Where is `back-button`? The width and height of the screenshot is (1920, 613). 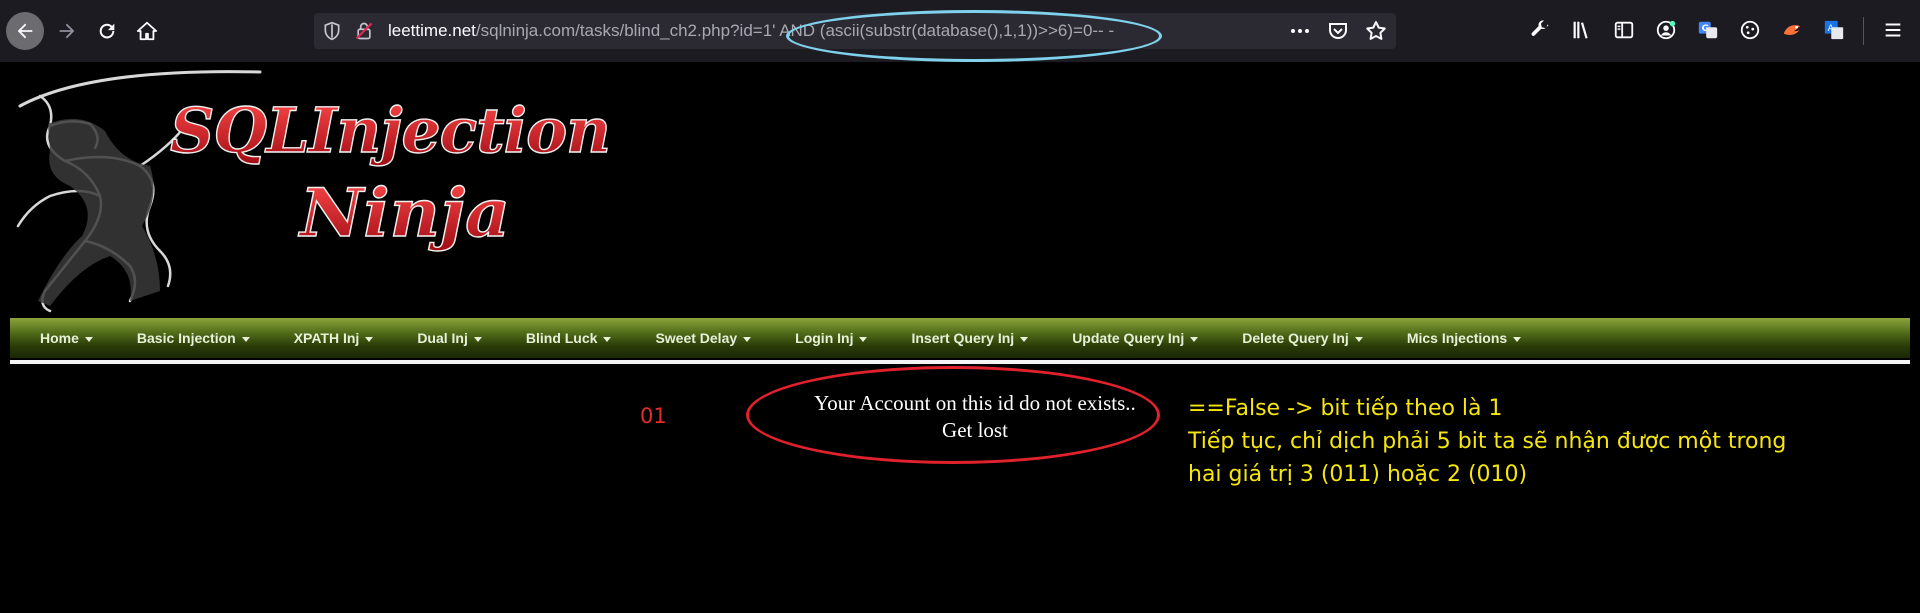
back-button is located at coordinates (25, 31).